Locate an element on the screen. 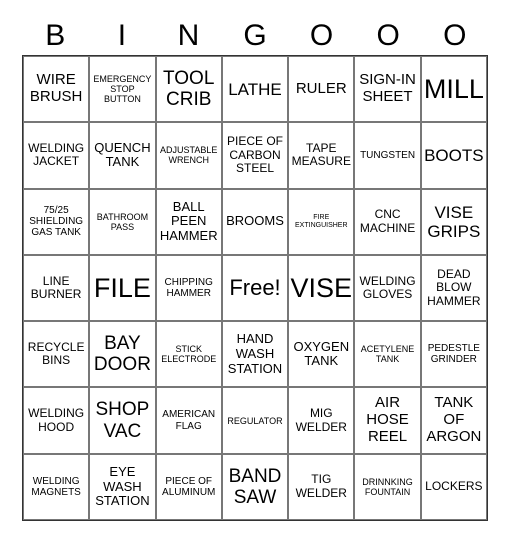  bingo-cell: MIG WELDER is located at coordinates (321, 420).